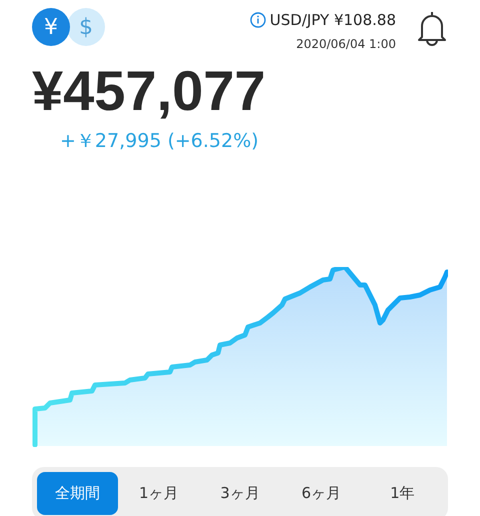  I want to click on period-tab: 6ヶ月, so click(321, 493).